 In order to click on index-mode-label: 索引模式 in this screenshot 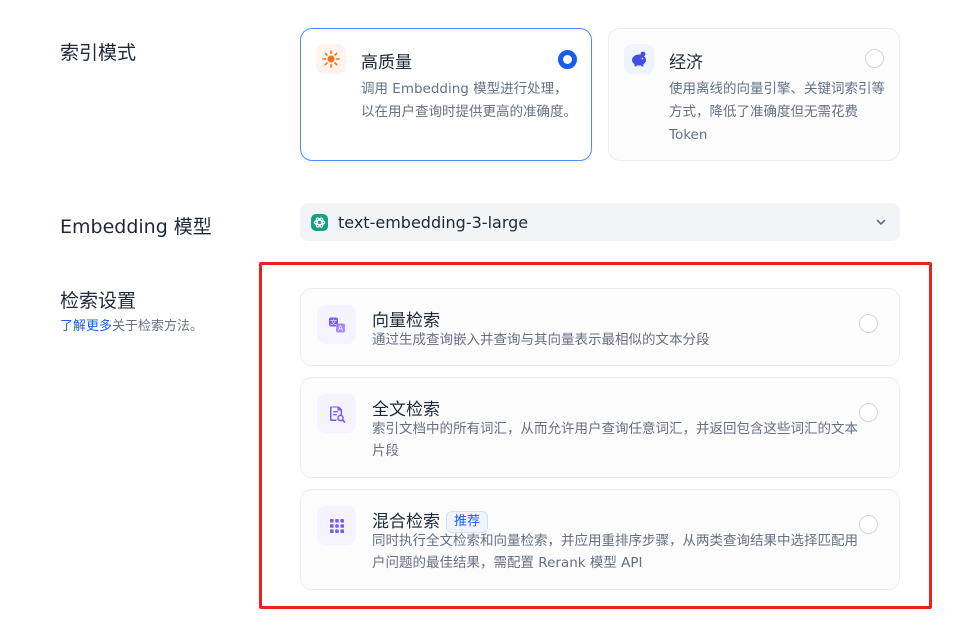, I will do `click(98, 53)`.